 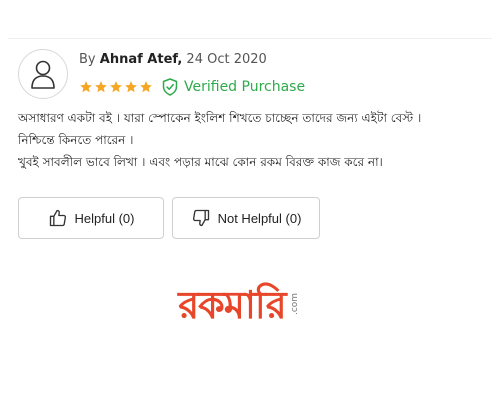 I want to click on by-prefix: By, so click(x=87, y=59).